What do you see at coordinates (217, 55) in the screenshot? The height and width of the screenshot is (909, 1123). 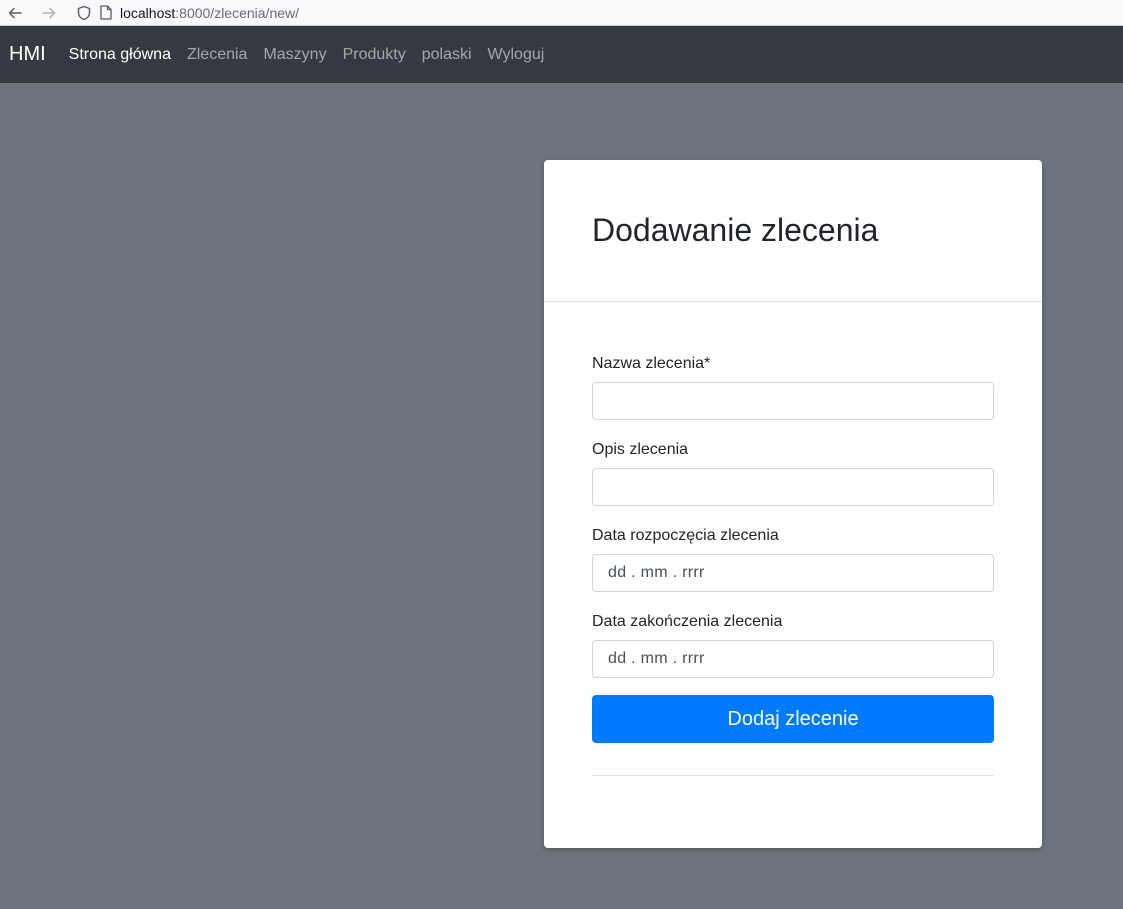 I see `nav-link-orders: Zlecenia` at bounding box center [217, 55].